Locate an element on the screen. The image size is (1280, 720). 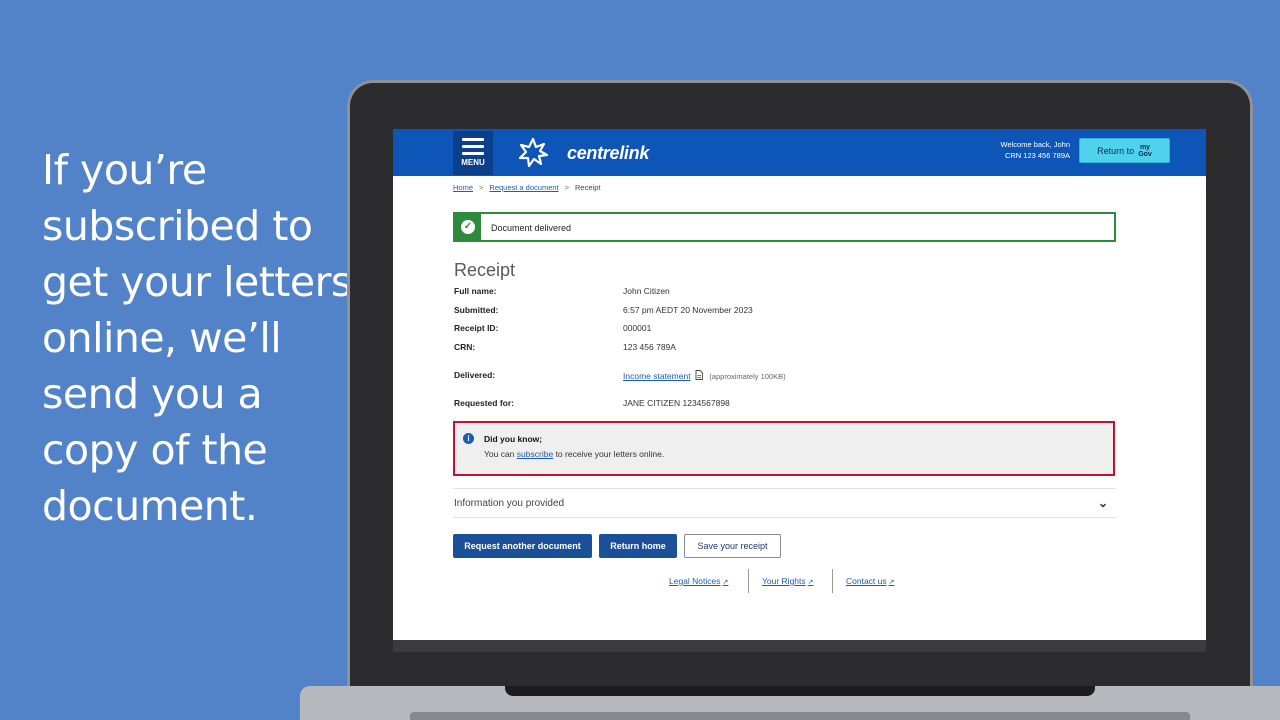
receipt-id-value: 000001 is located at coordinates (637, 328).